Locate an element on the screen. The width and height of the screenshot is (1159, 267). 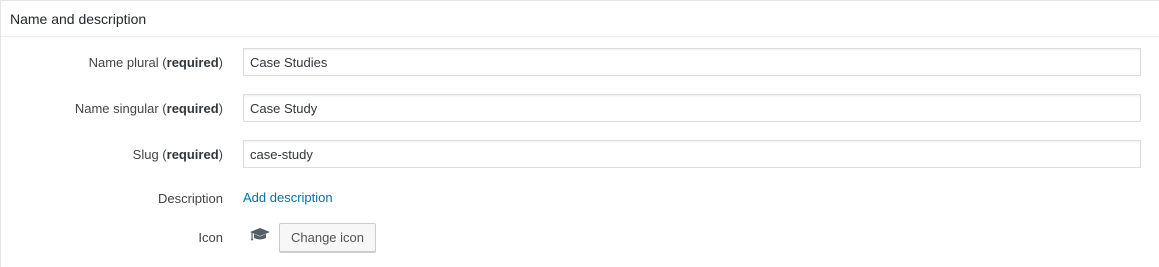
description-row: Description Add description is located at coordinates (580, 199).